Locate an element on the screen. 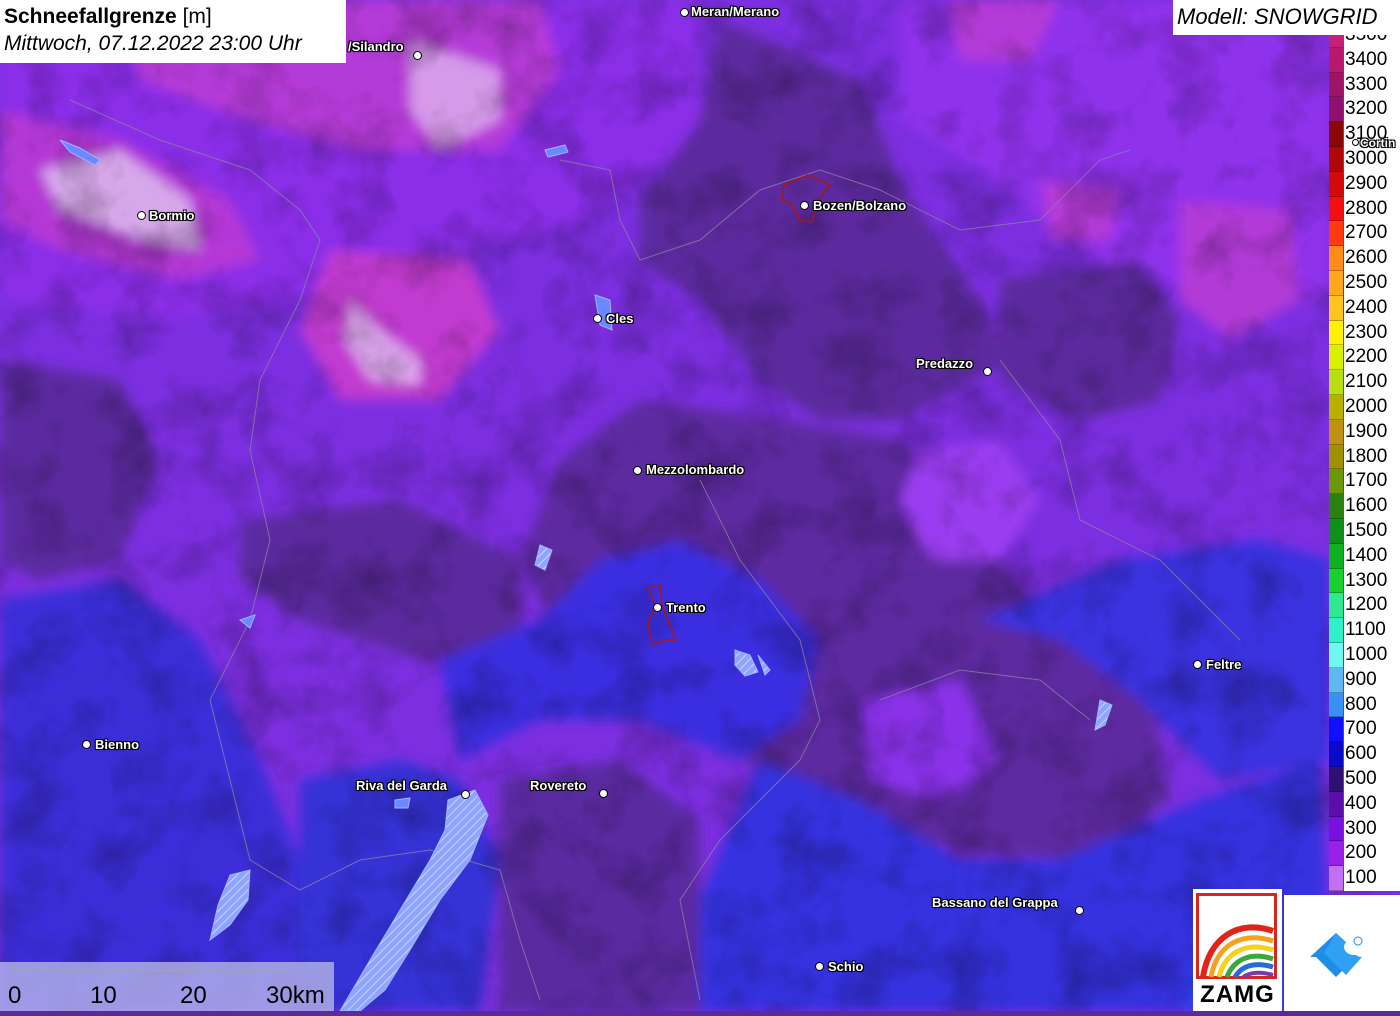 The width and height of the screenshot is (1400, 1016). legend-label: 1500 is located at coordinates (1372, 531).